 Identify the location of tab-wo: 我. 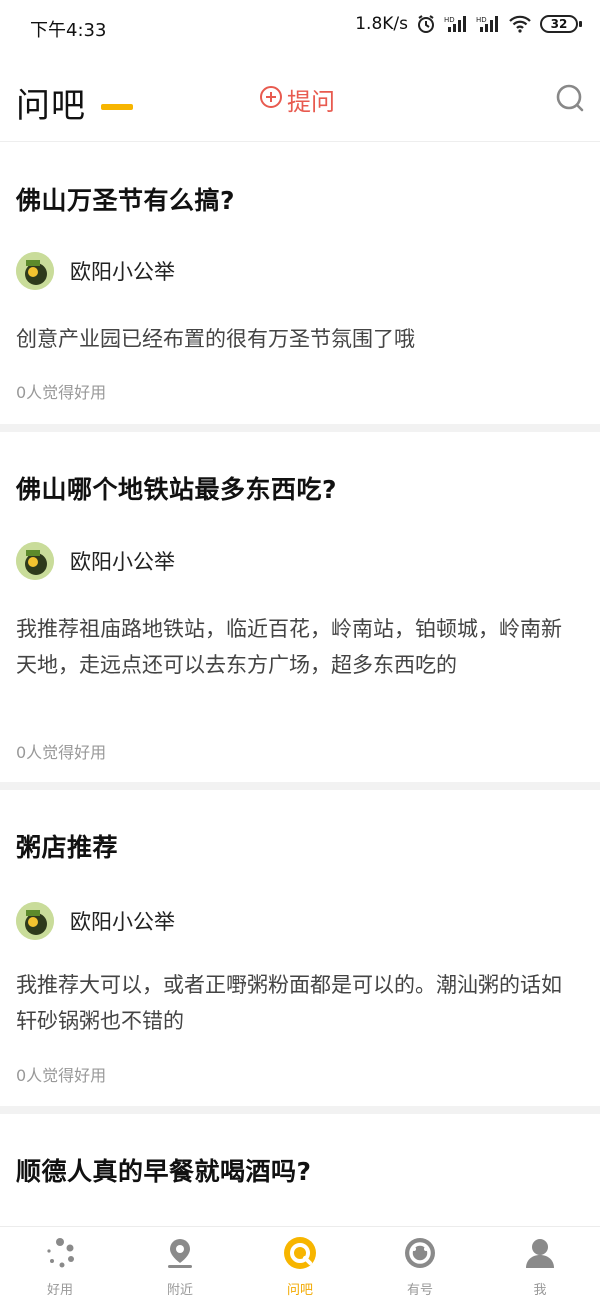
(540, 1264).